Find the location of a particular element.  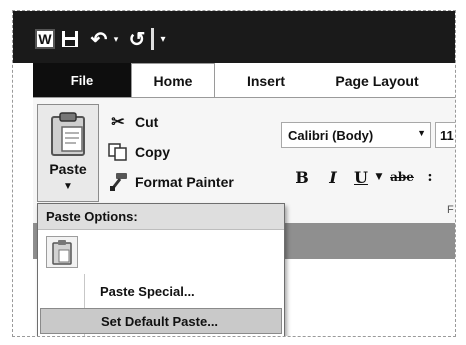

italic-button: I is located at coordinates (333, 177).